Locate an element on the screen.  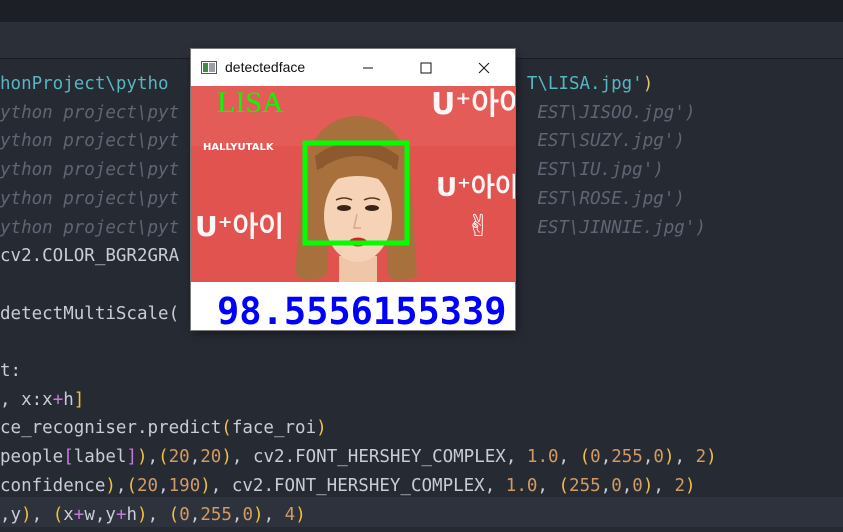
top-strip is located at coordinates (421, 11).